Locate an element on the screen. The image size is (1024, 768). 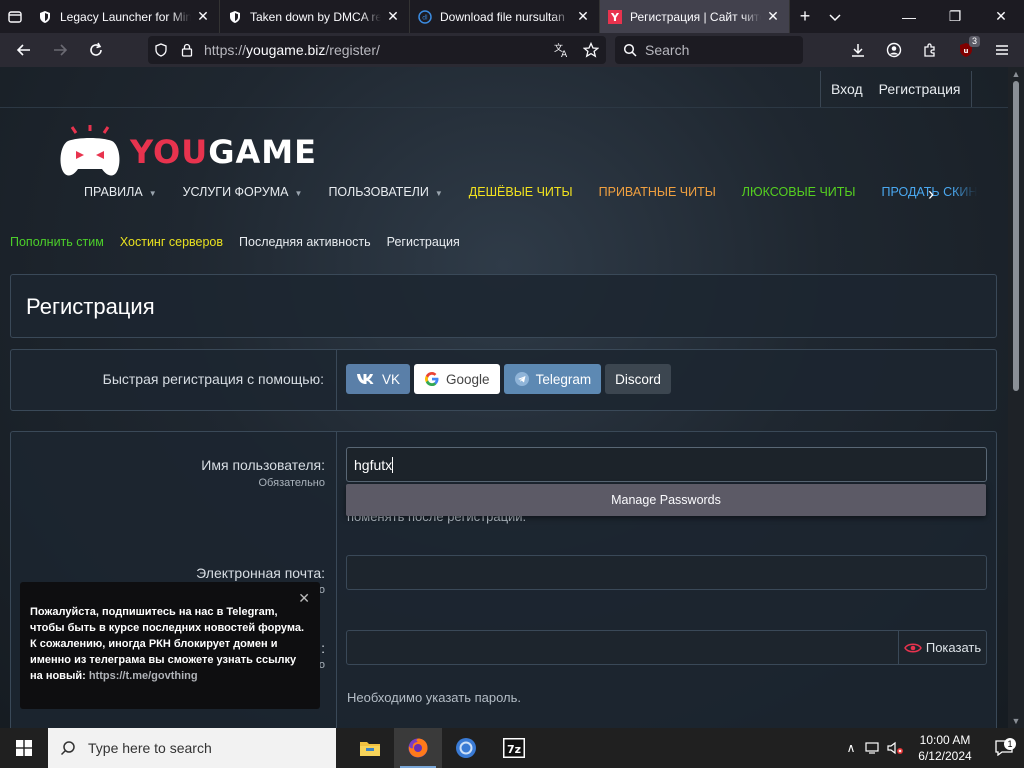
list-all-tabs-button is located at coordinates (835, 16).